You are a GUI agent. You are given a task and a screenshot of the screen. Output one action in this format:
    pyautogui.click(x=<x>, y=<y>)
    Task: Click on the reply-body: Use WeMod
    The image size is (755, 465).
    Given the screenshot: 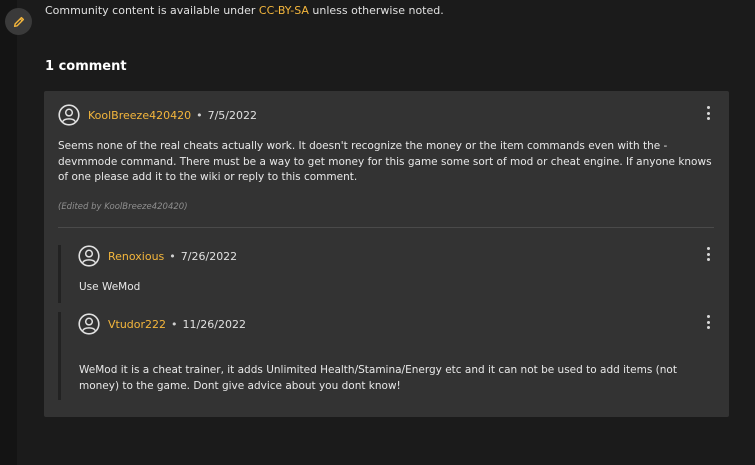 What is the action you would take?
    pyautogui.click(x=110, y=287)
    